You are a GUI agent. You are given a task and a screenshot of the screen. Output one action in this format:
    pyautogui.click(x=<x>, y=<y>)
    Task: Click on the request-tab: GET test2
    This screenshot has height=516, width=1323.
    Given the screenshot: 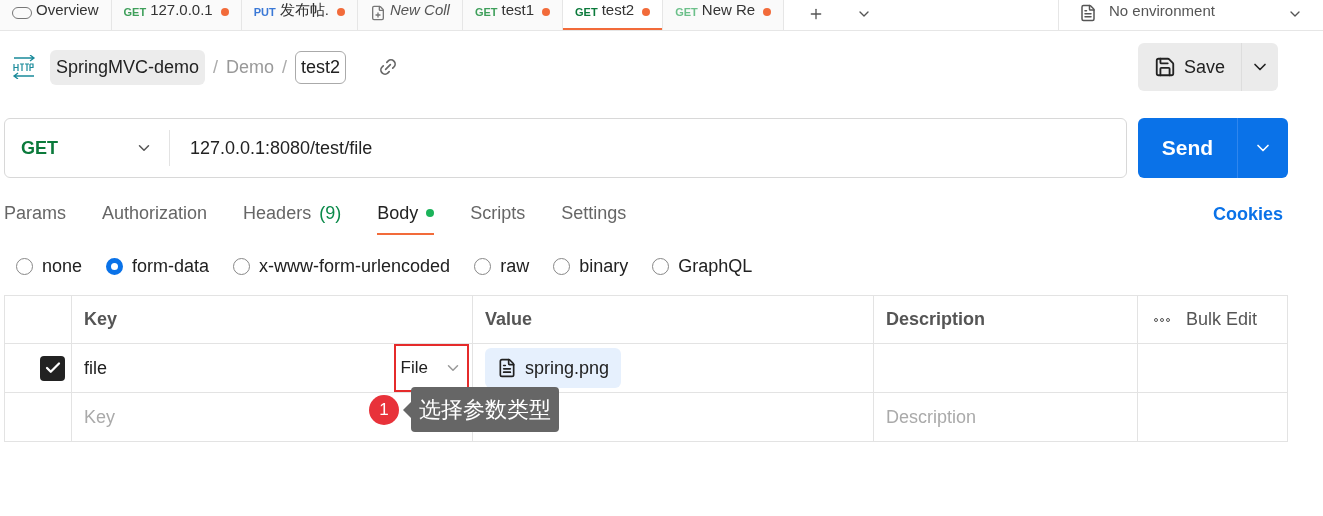 What is the action you would take?
    pyautogui.click(x=613, y=15)
    